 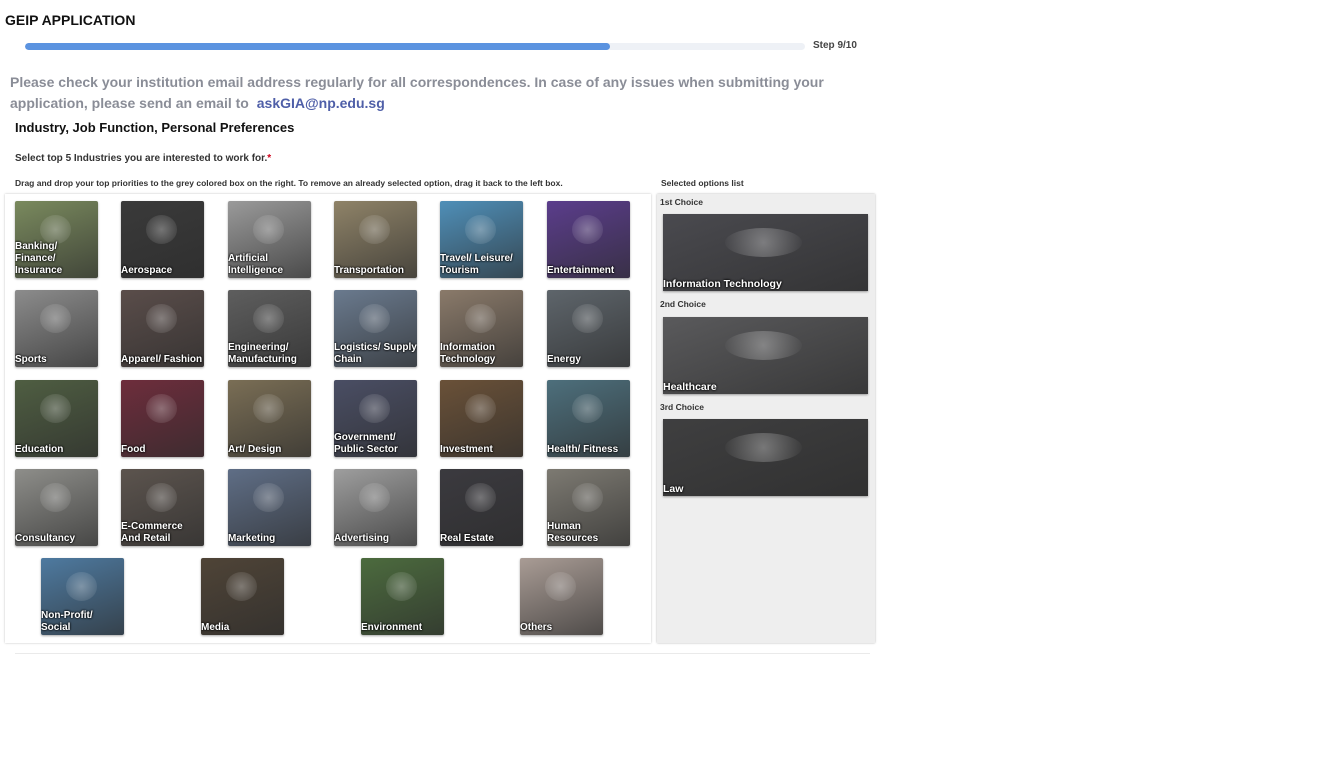 I want to click on industry-tile-non-profit-social: Non-Profit/ Social, so click(x=82, y=596).